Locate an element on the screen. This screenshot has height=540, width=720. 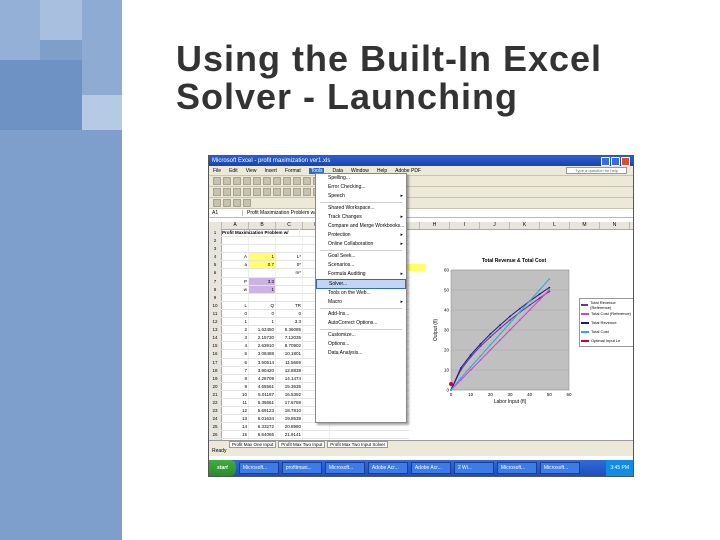
menu-view: View is located at coordinates (251, 171).